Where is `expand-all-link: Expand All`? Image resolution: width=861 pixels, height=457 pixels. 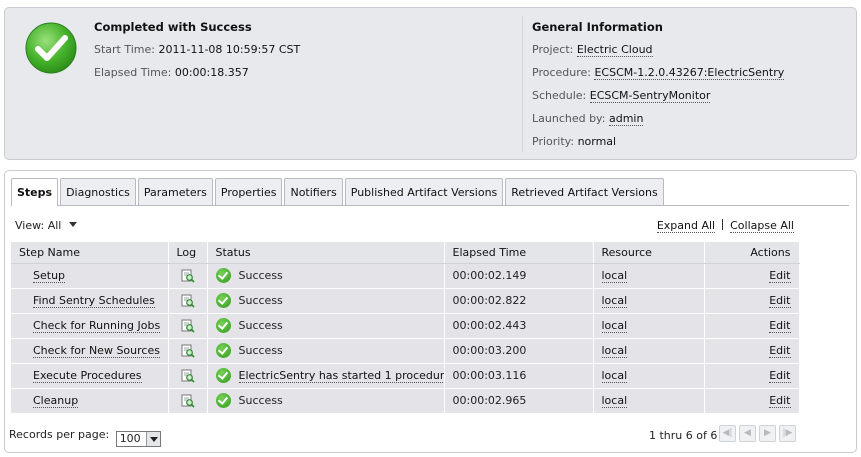
expand-all-link: Expand All is located at coordinates (686, 226).